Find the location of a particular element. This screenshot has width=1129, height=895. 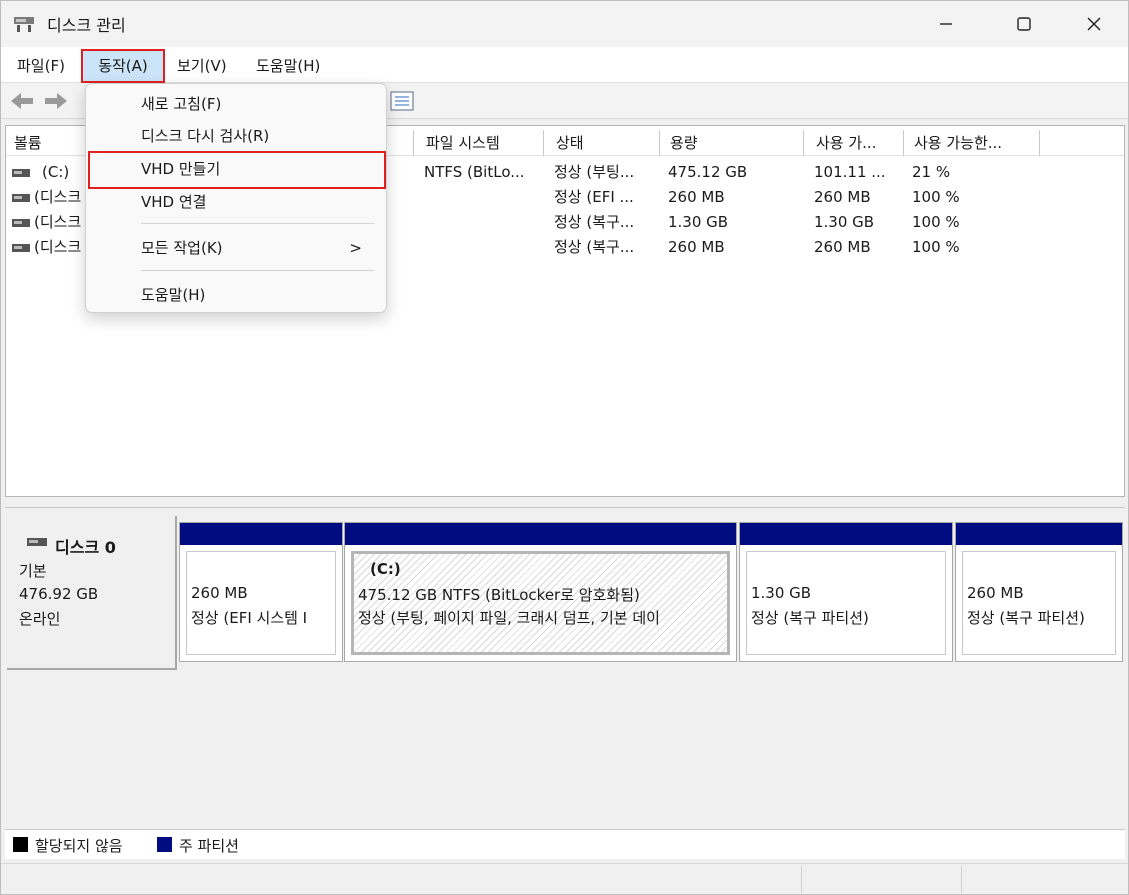

col-filesystem: 파일 시스템 is located at coordinates (481, 143).